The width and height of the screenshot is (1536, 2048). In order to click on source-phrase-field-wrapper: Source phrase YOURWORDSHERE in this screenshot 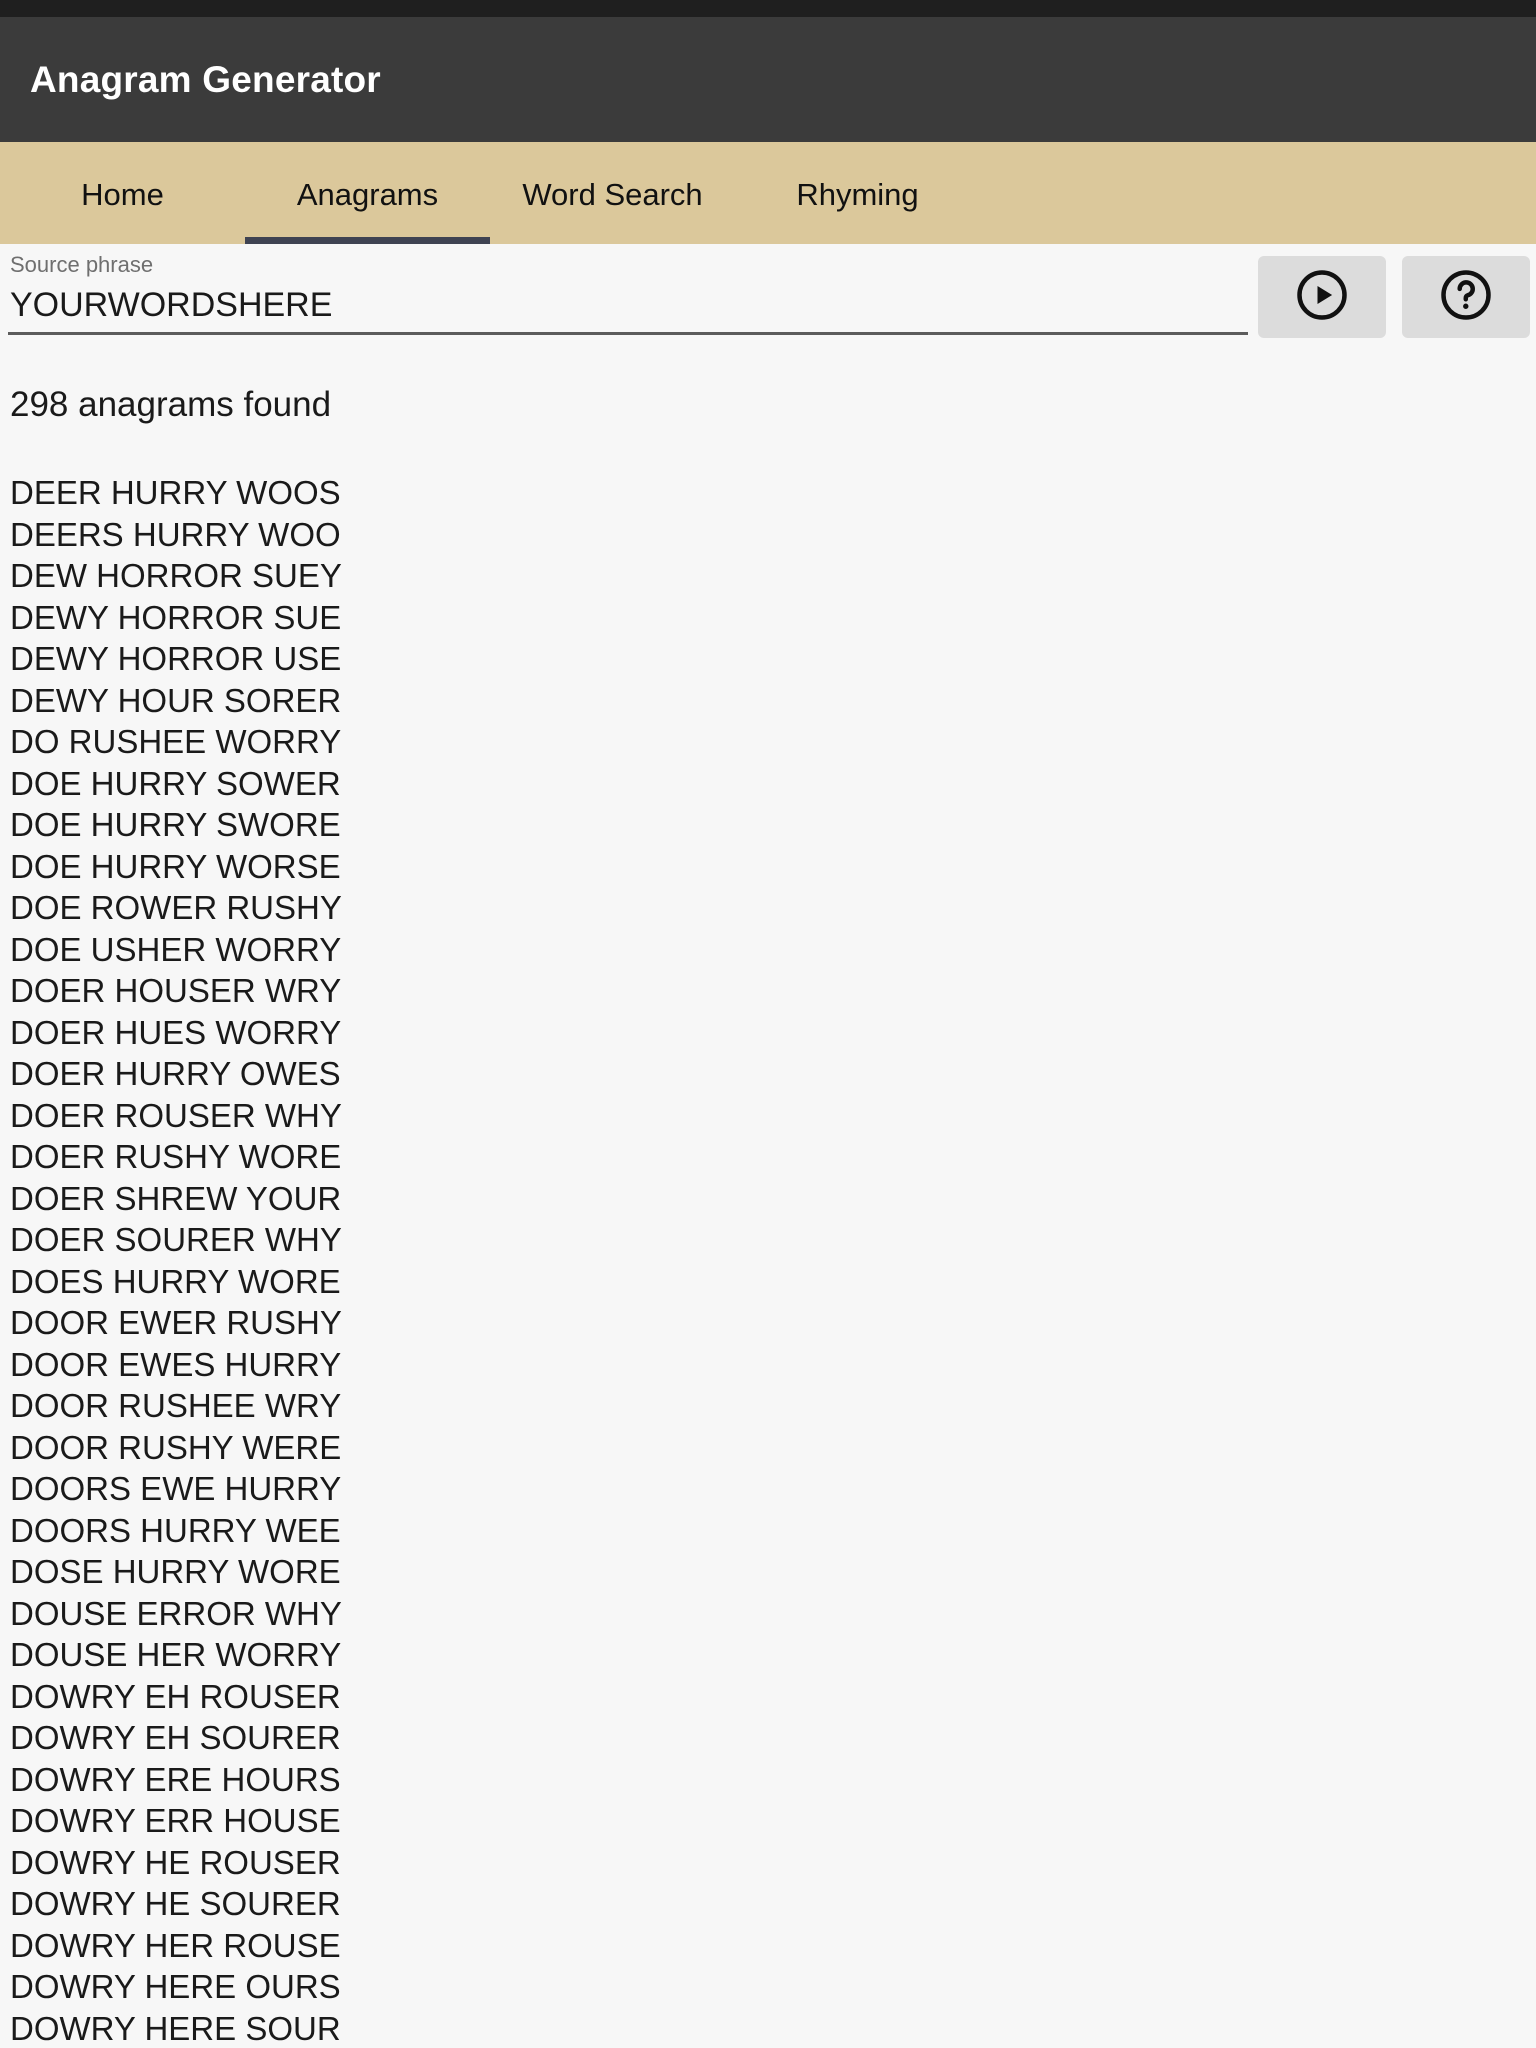, I will do `click(628, 292)`.